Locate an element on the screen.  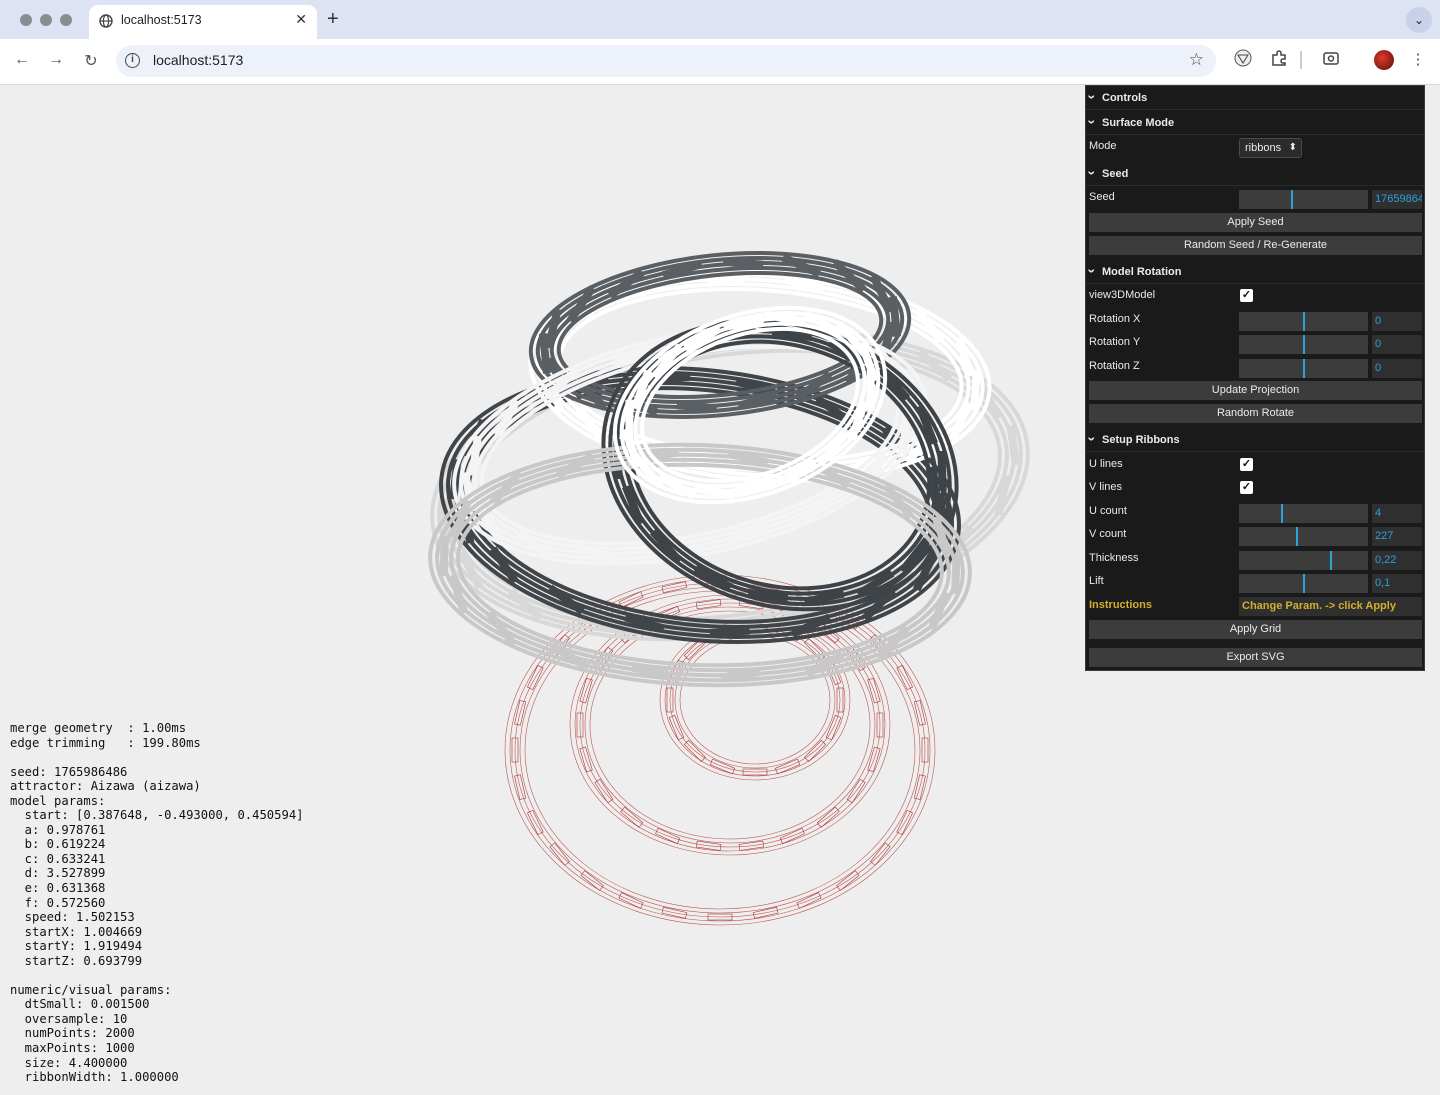
rotation-z-label: Rotation Z is located at coordinates (1114, 366).